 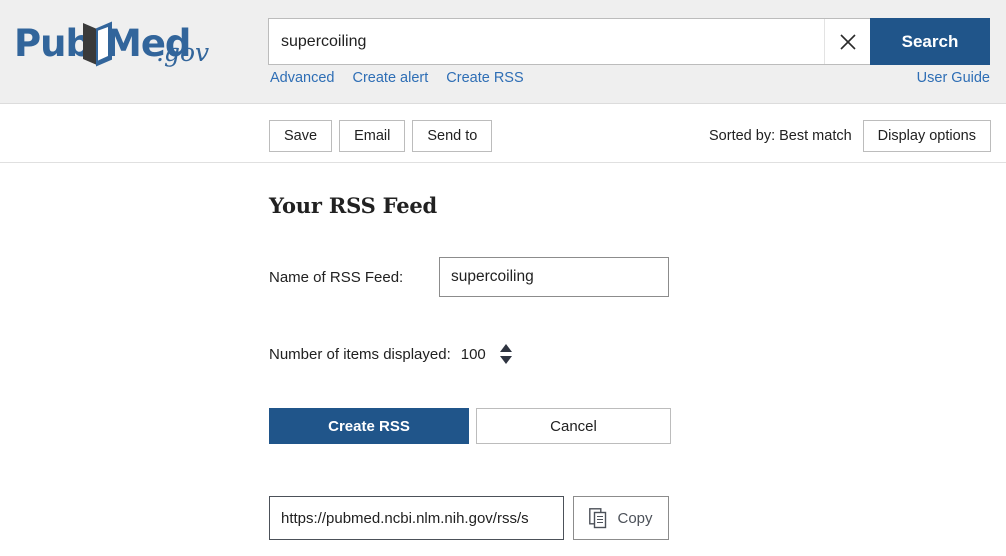 I want to click on up-down-stepper-icon, so click(x=505, y=354).